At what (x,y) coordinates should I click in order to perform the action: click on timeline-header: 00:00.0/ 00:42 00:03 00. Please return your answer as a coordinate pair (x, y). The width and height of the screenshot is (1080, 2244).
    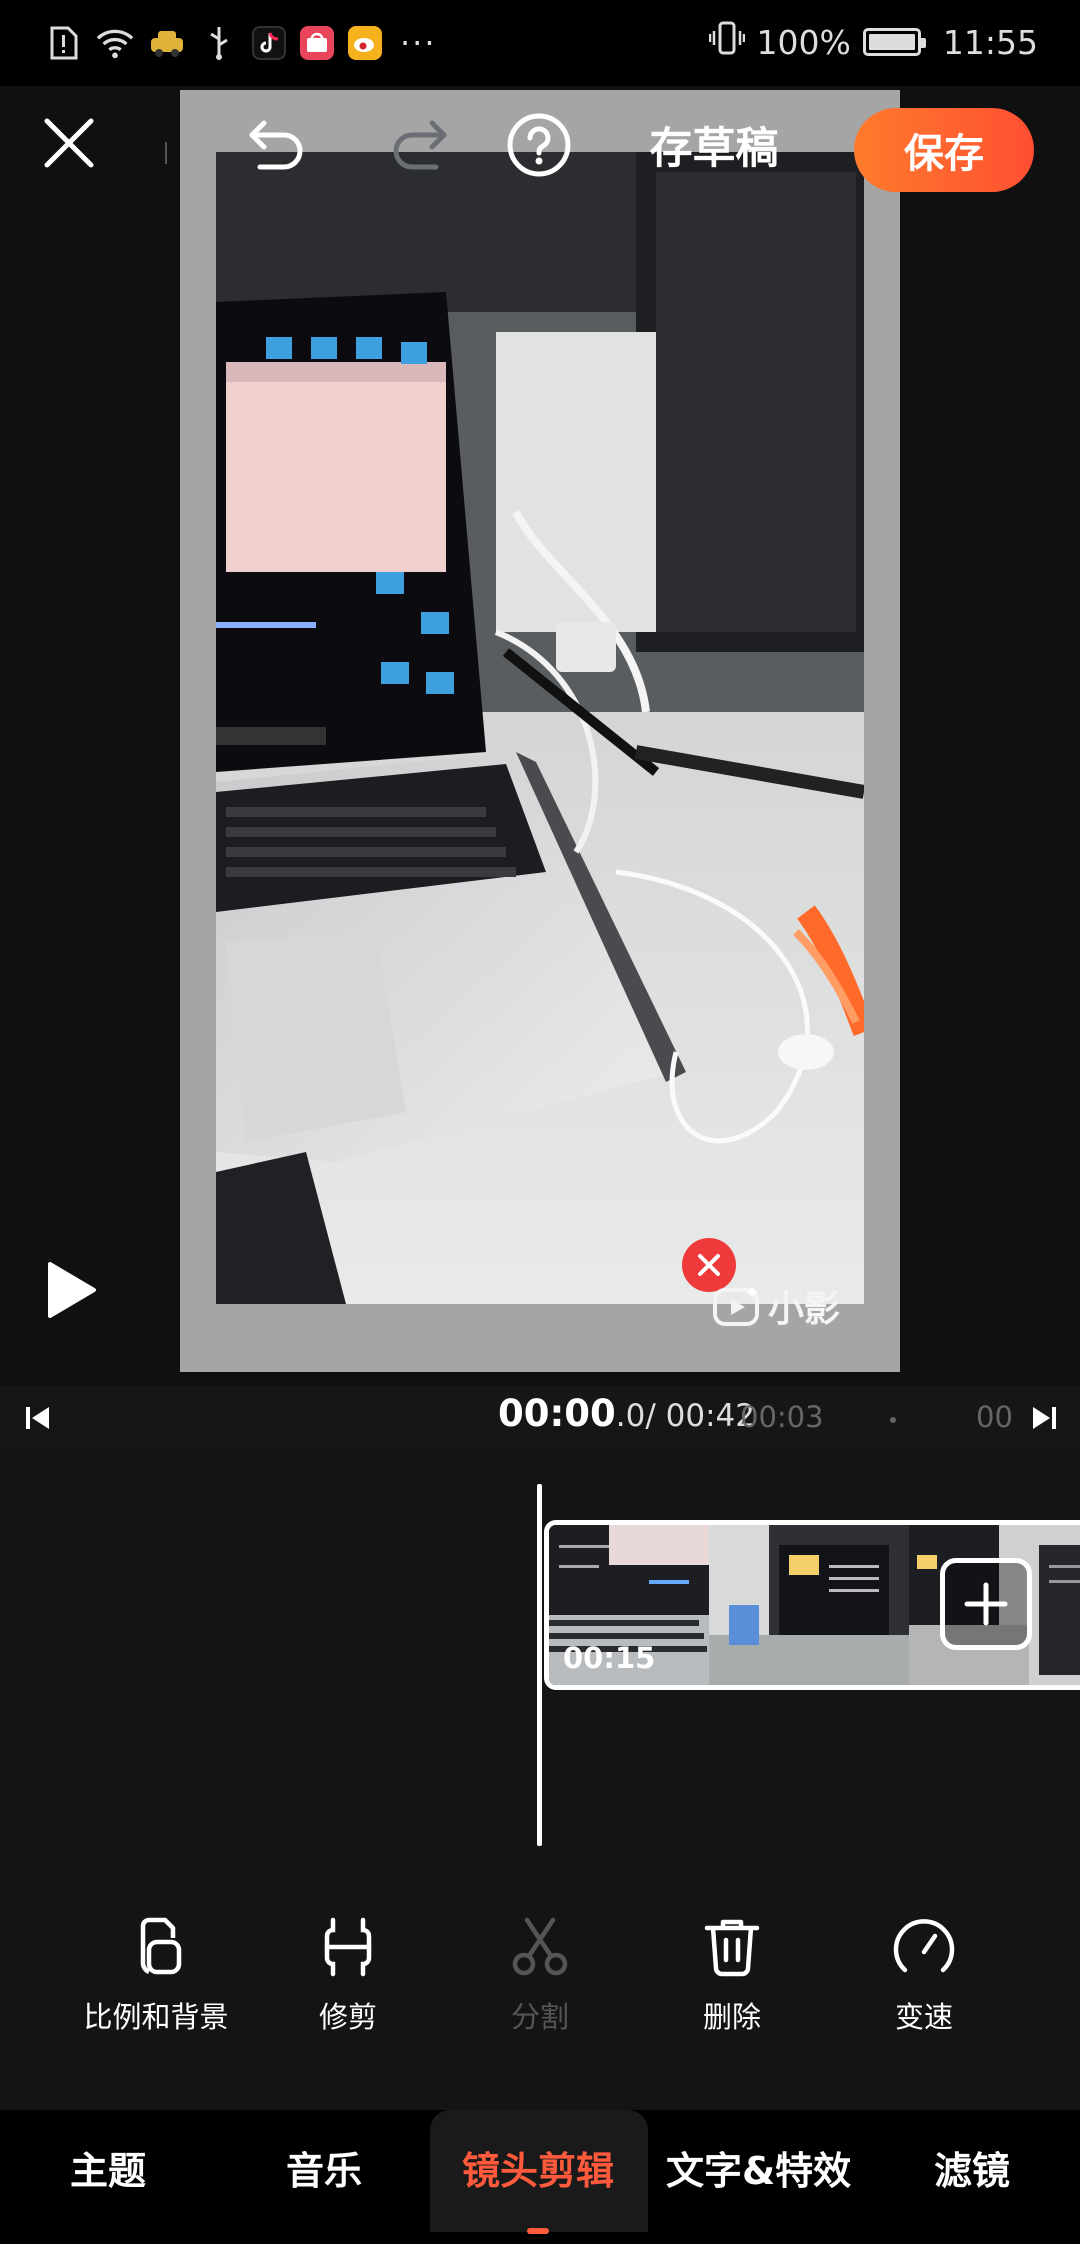
    Looking at the image, I should click on (540, 1418).